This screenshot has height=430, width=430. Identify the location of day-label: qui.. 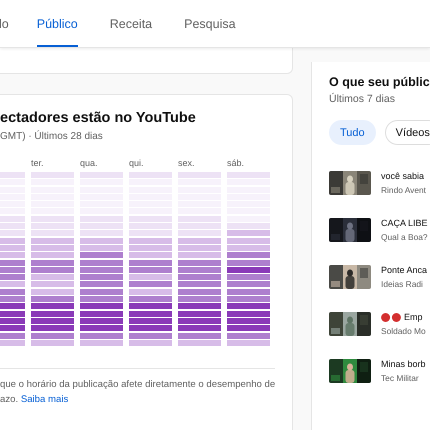
(137, 164).